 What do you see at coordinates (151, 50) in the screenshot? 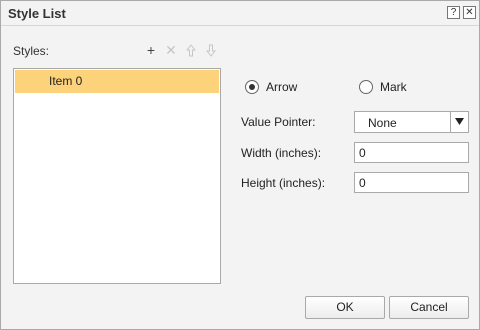
I see `plus-icon: +` at bounding box center [151, 50].